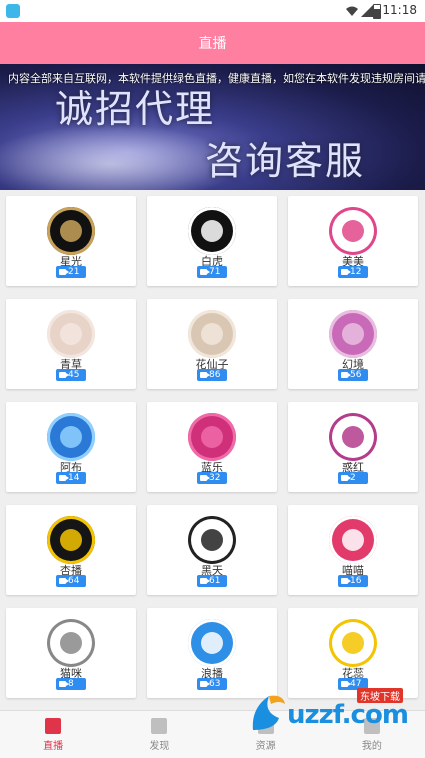  Describe the element at coordinates (268, 712) in the screenshot. I see `watermark-logo-icon` at that location.